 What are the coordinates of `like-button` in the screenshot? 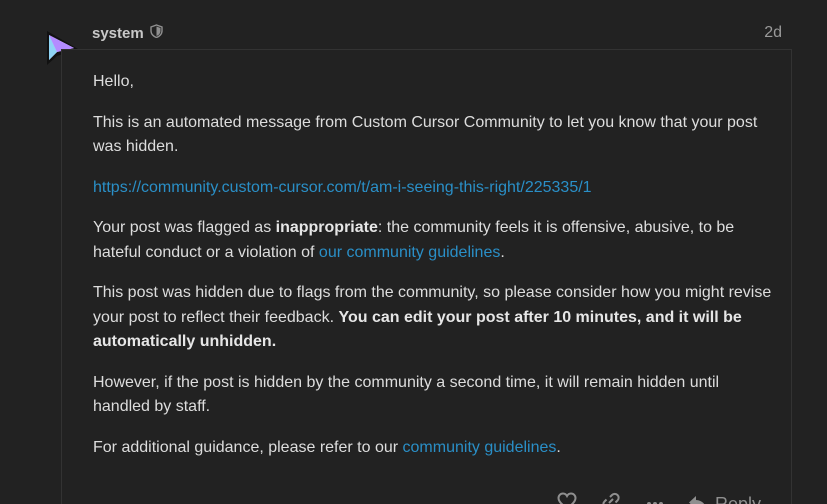 It's located at (567, 495).